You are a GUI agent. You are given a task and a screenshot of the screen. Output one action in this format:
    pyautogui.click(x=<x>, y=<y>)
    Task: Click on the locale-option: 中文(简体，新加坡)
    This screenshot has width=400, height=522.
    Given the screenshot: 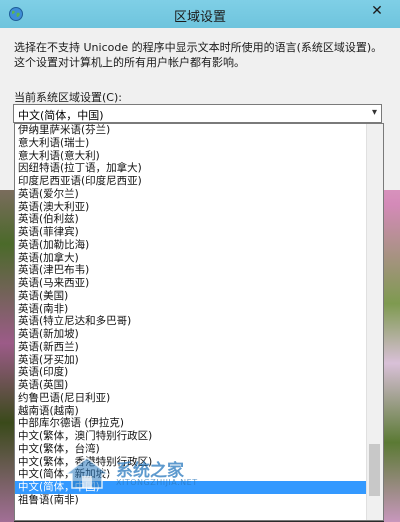 What is the action you would take?
    pyautogui.click(x=191, y=474)
    